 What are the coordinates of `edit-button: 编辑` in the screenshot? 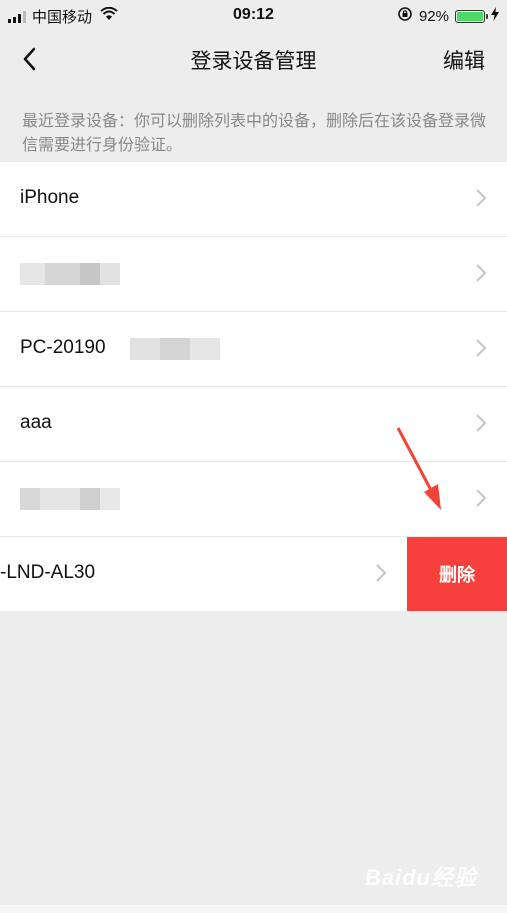 It's located at (464, 60).